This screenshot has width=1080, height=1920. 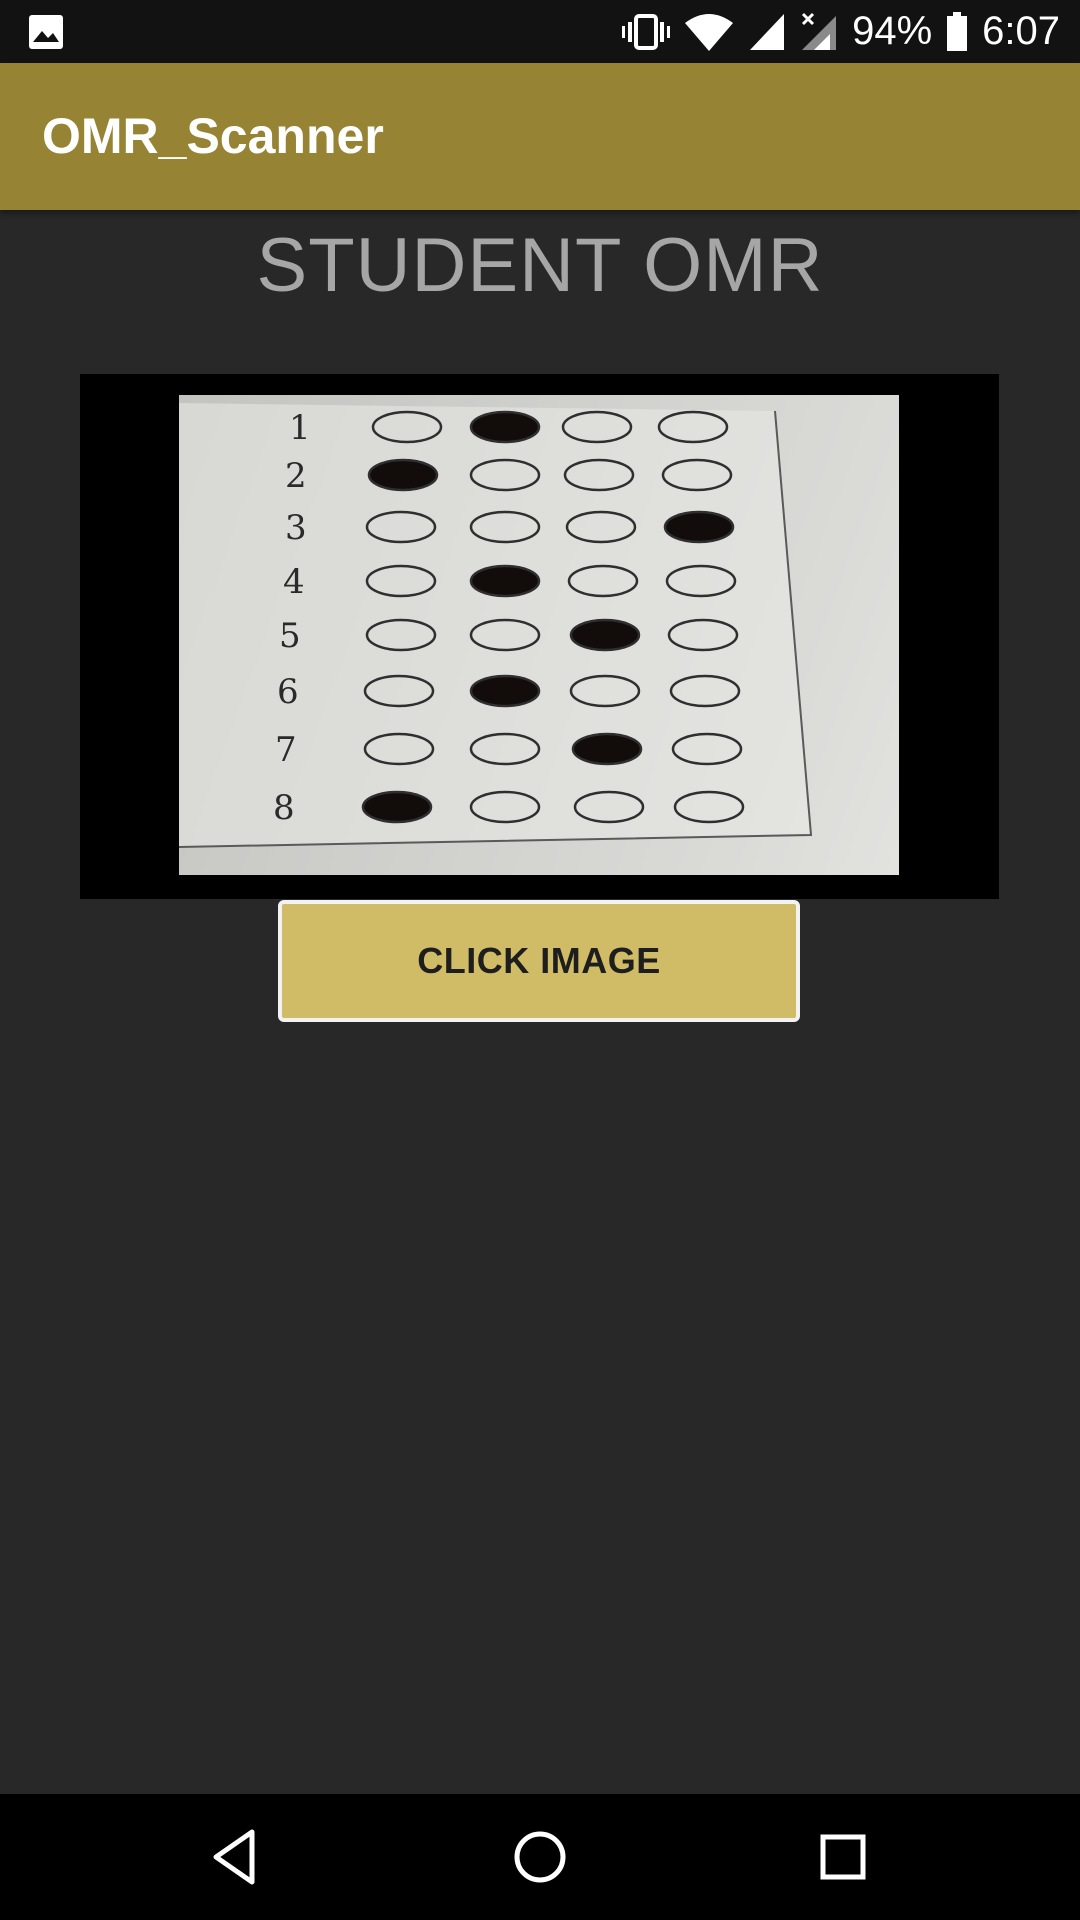 What do you see at coordinates (296, 528) in the screenshot?
I see `question-number: 3` at bounding box center [296, 528].